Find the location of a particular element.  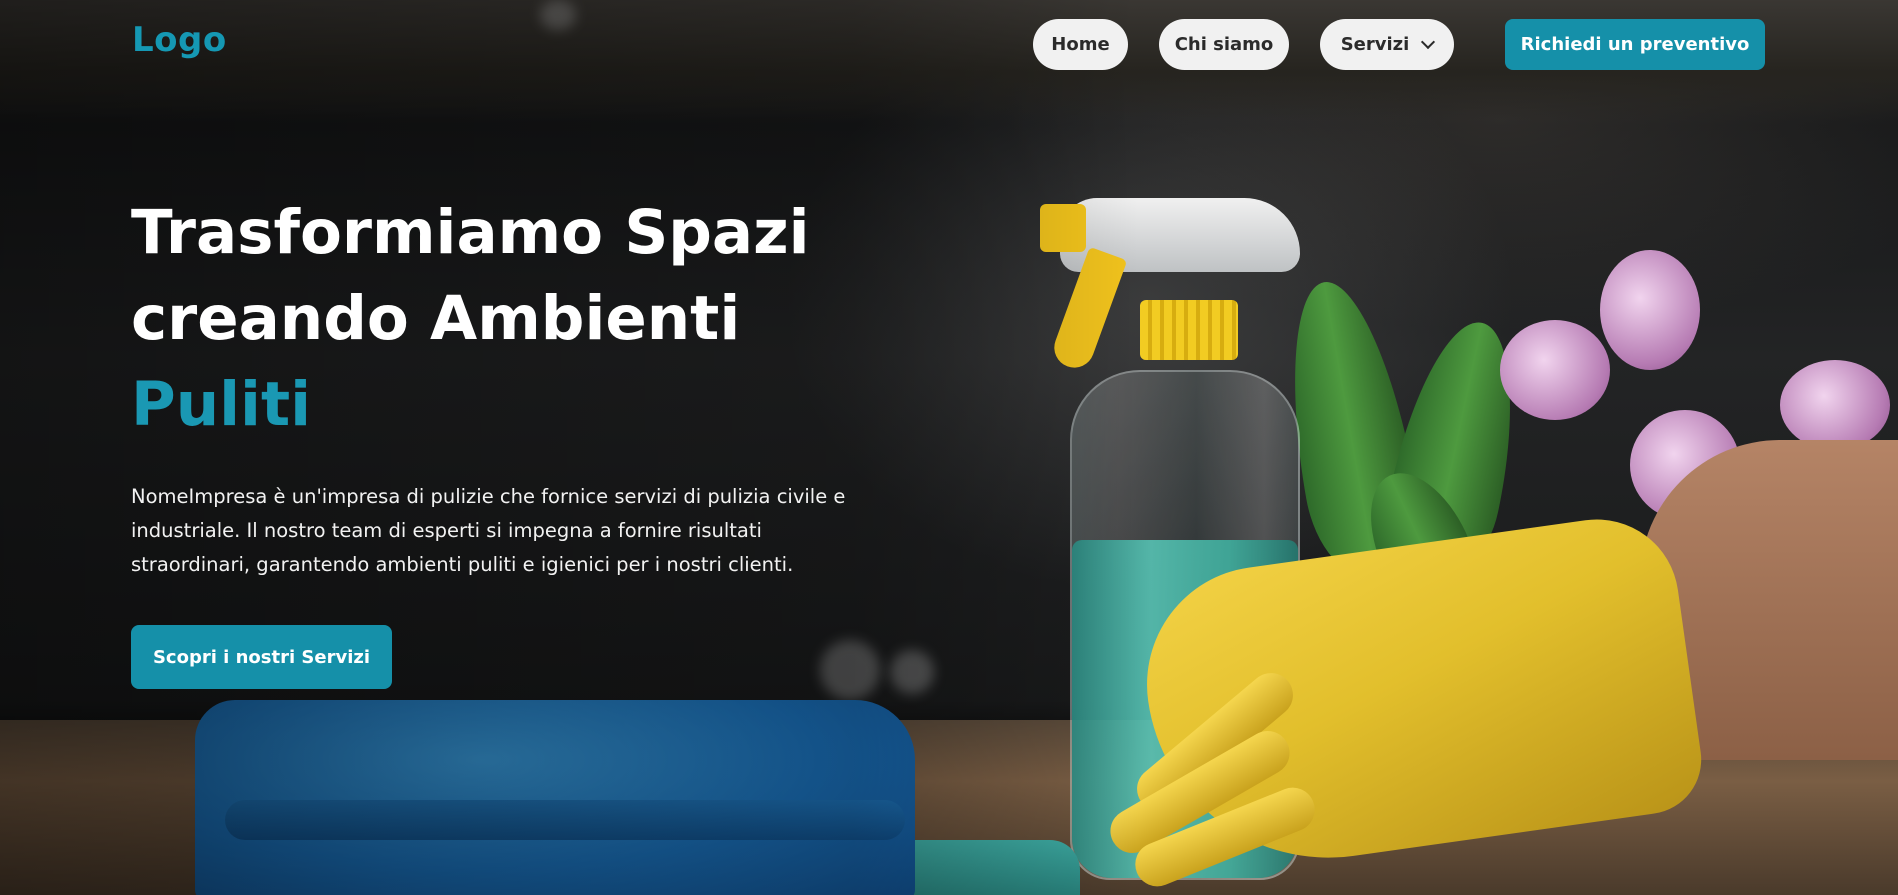

hero-title-accent: Puliti is located at coordinates (221, 404).